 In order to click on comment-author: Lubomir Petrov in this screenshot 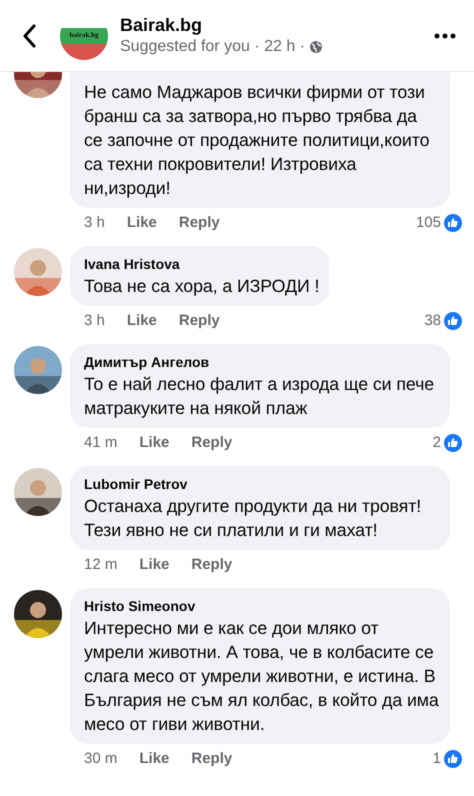, I will do `click(262, 484)`.